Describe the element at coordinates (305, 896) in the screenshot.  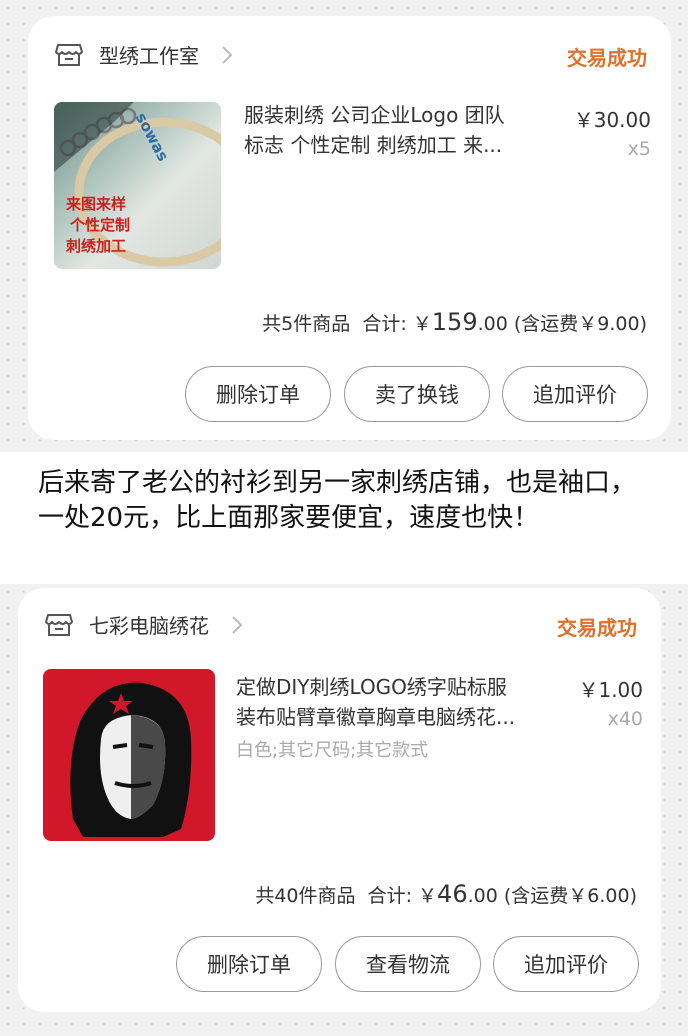
I see `summary-count: 共40件商品` at that location.